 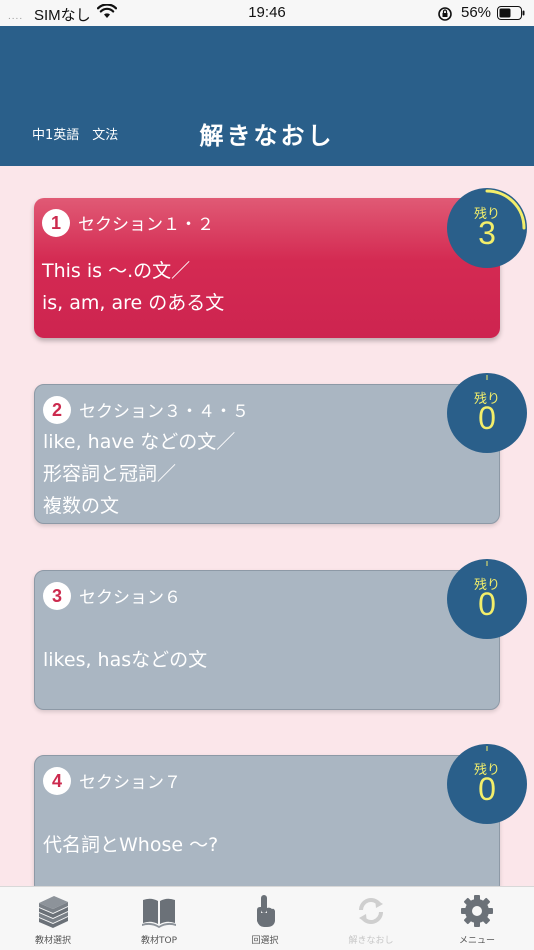 I want to click on tab-label: 解きなおし, so click(x=371, y=941).